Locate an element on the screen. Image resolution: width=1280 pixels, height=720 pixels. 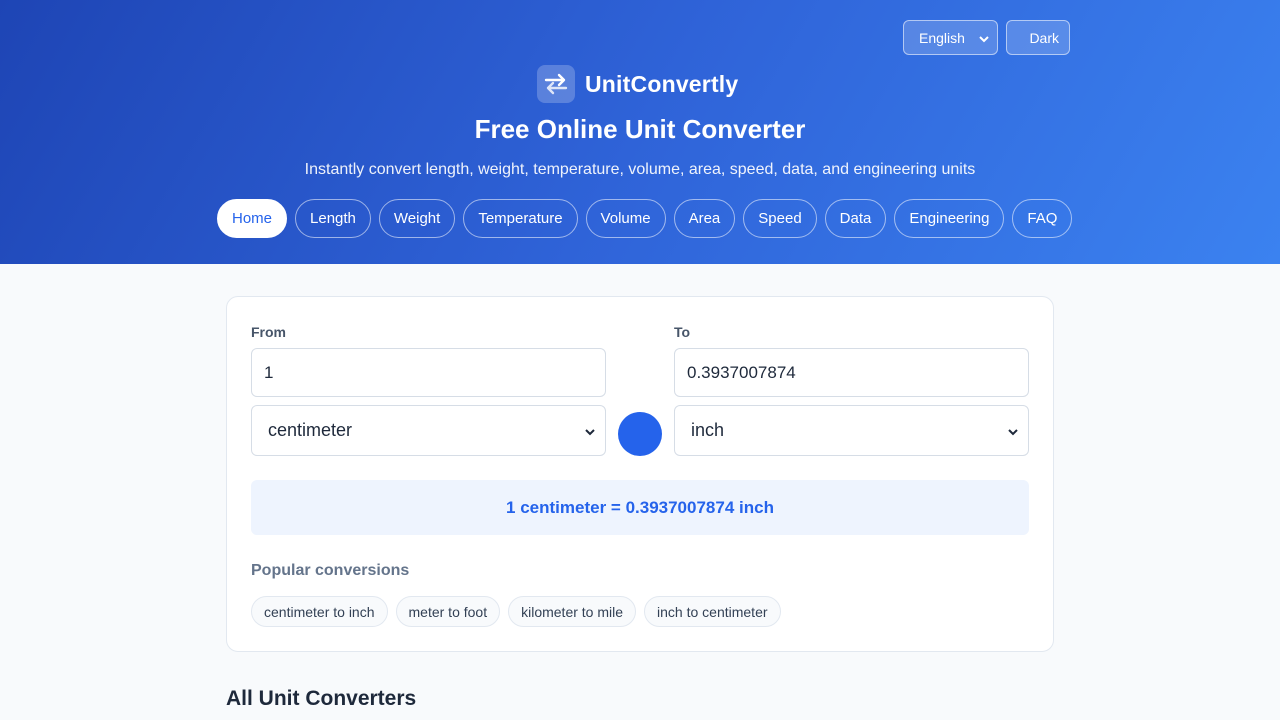
language-select: English is located at coordinates (950, 37).